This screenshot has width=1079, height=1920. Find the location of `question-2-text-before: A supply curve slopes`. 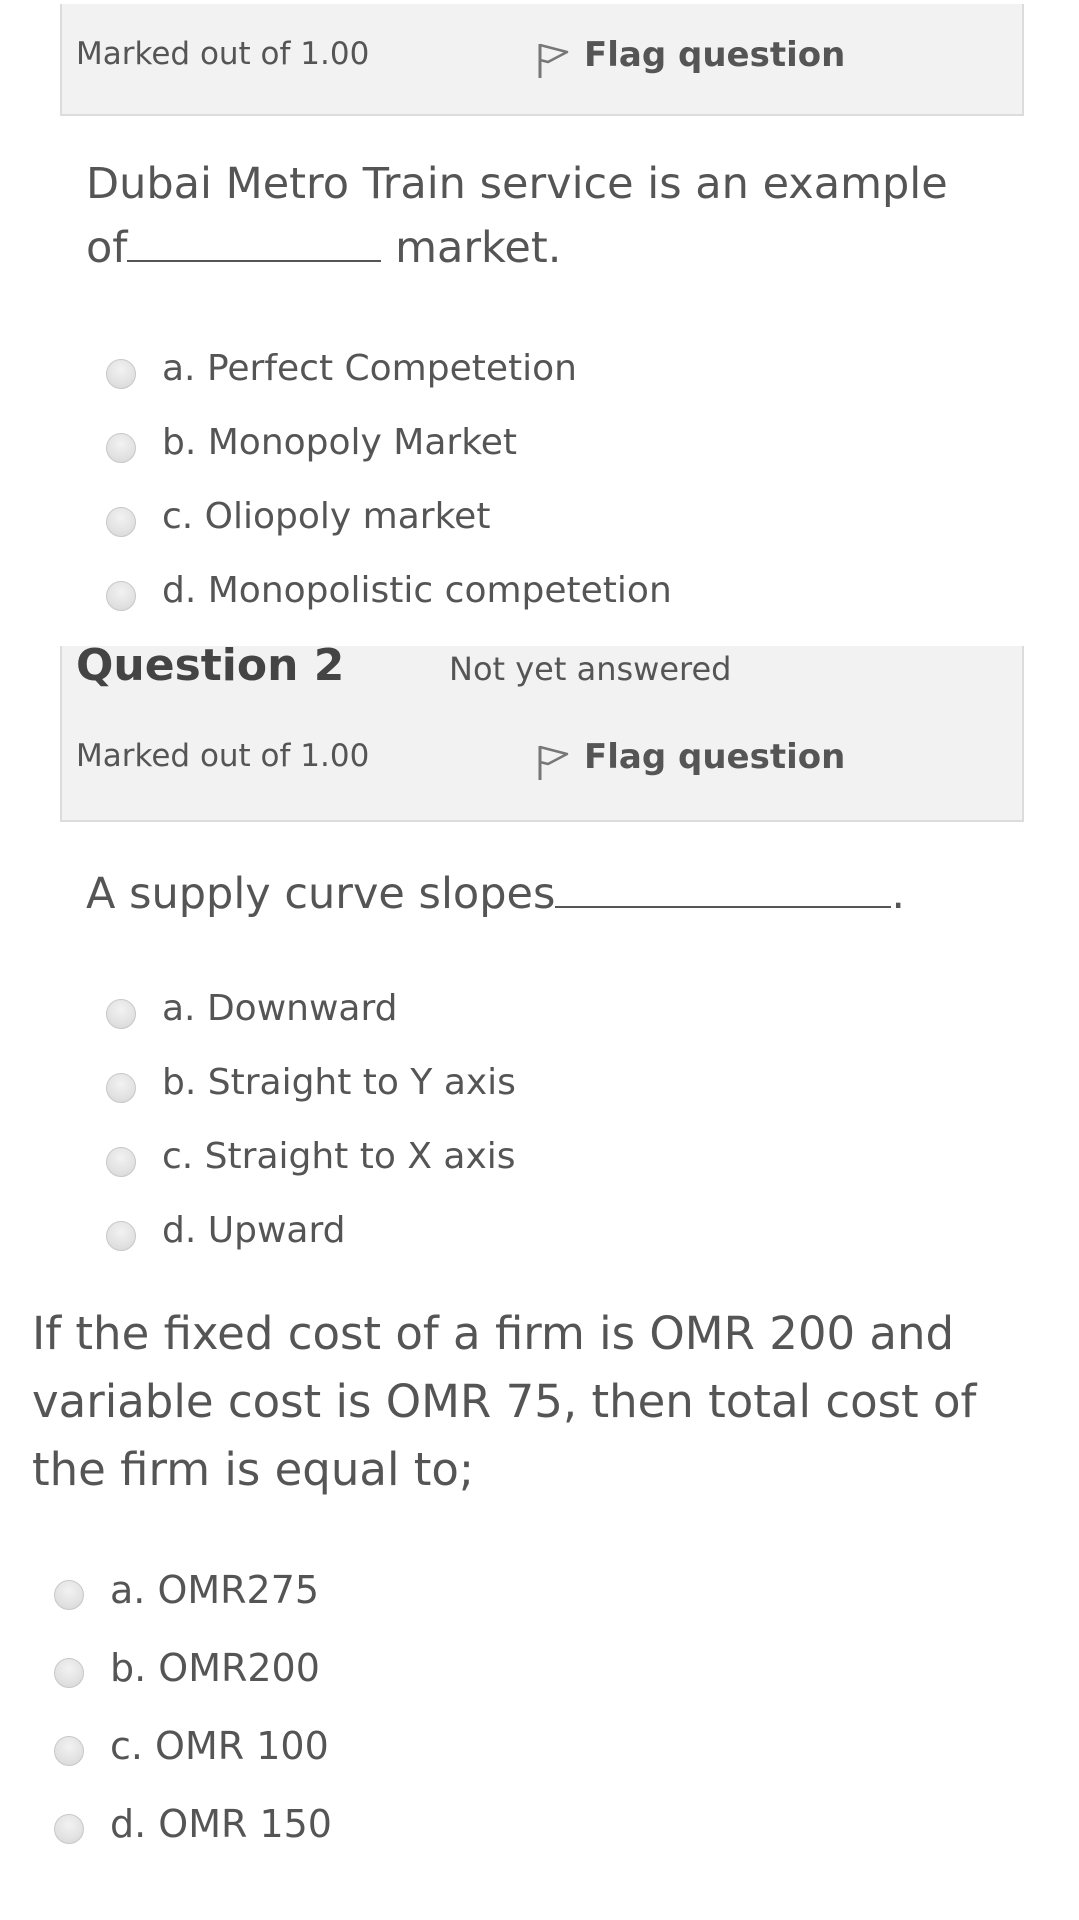

question-2-text-before: A supply curve slopes is located at coordinates (321, 894).